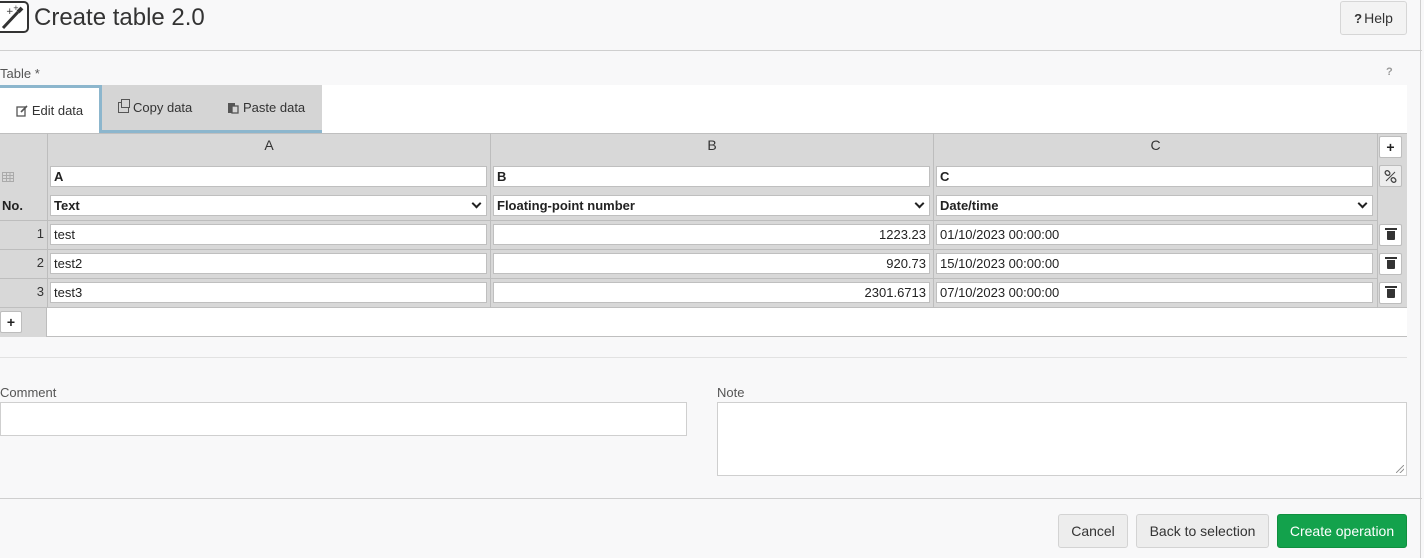 This screenshot has width=1424, height=558. Describe the element at coordinates (1358, 18) in the screenshot. I see `question-icon: ?` at that location.